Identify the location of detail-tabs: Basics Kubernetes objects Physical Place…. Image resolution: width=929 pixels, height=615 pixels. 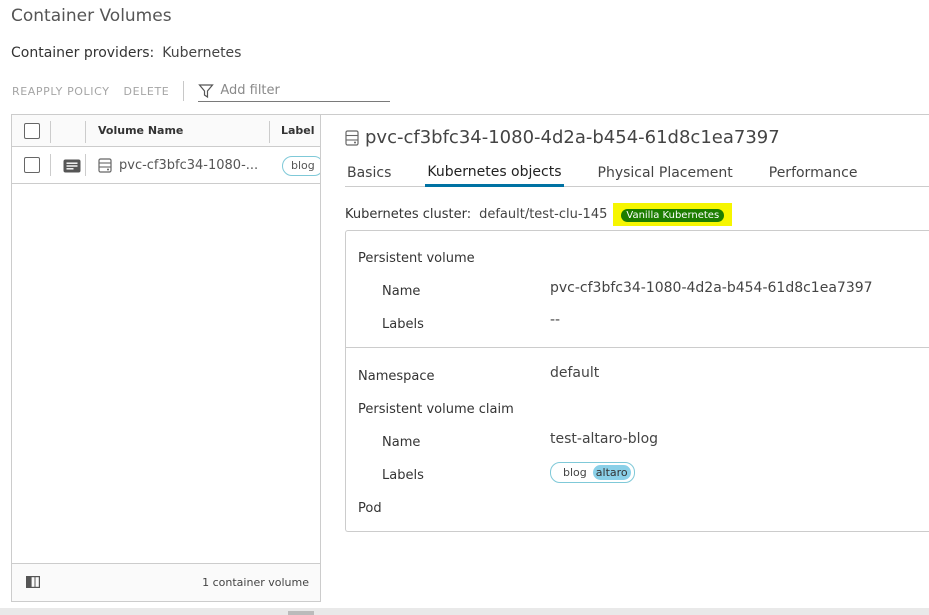
(637, 173).